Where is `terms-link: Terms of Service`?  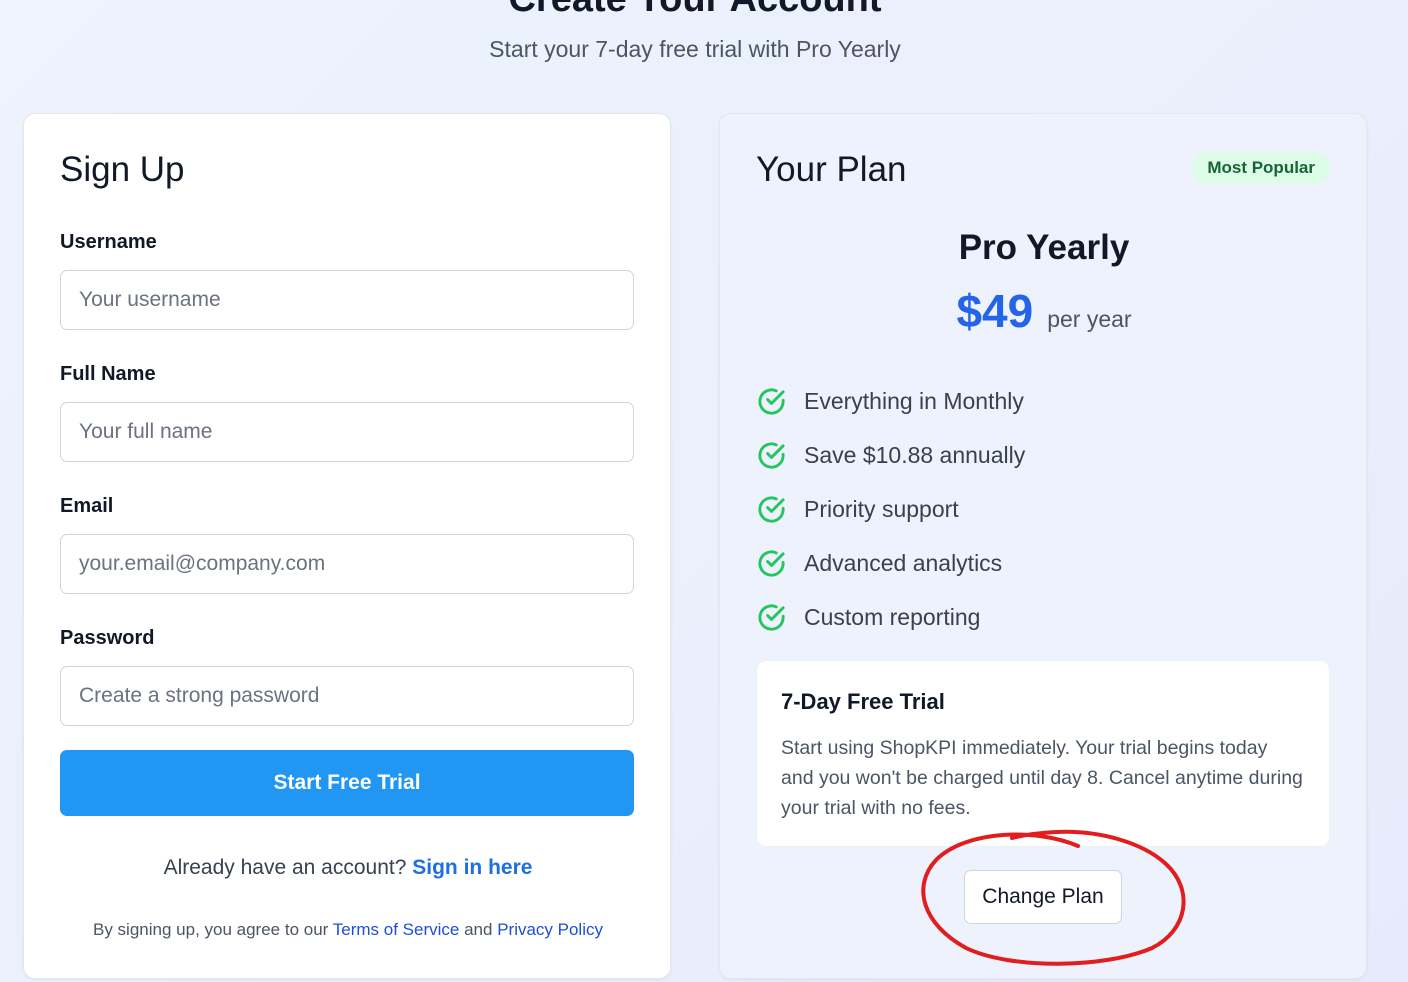 terms-link: Terms of Service is located at coordinates (396, 929).